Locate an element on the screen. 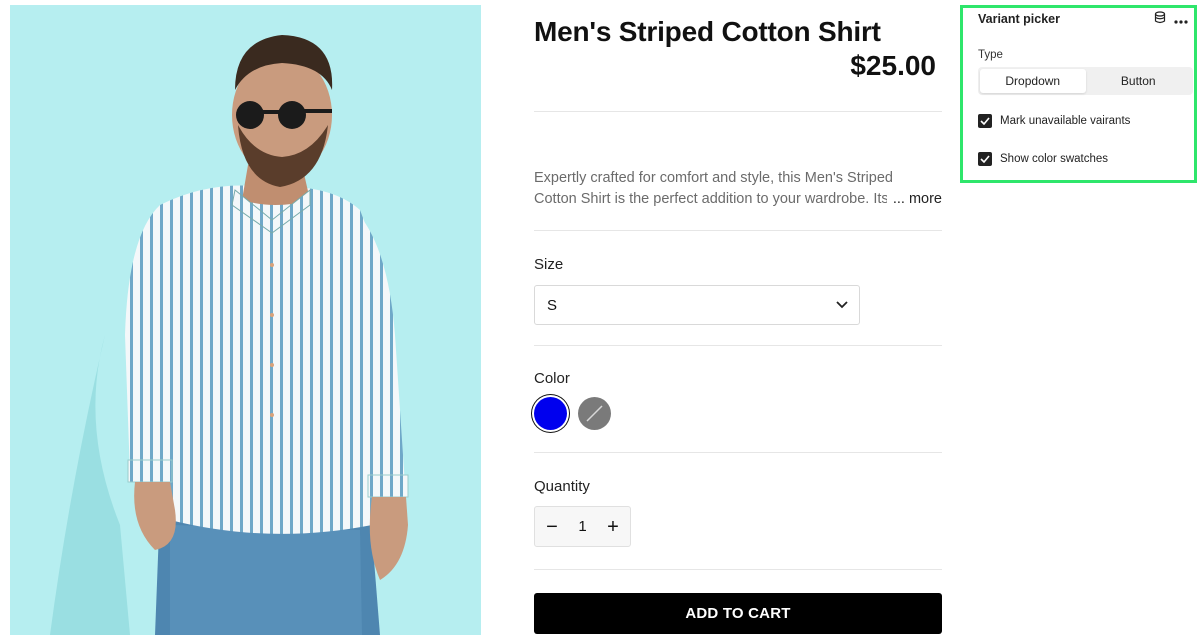 This screenshot has width=1200, height=640. quantity-value: 1 is located at coordinates (582, 526).